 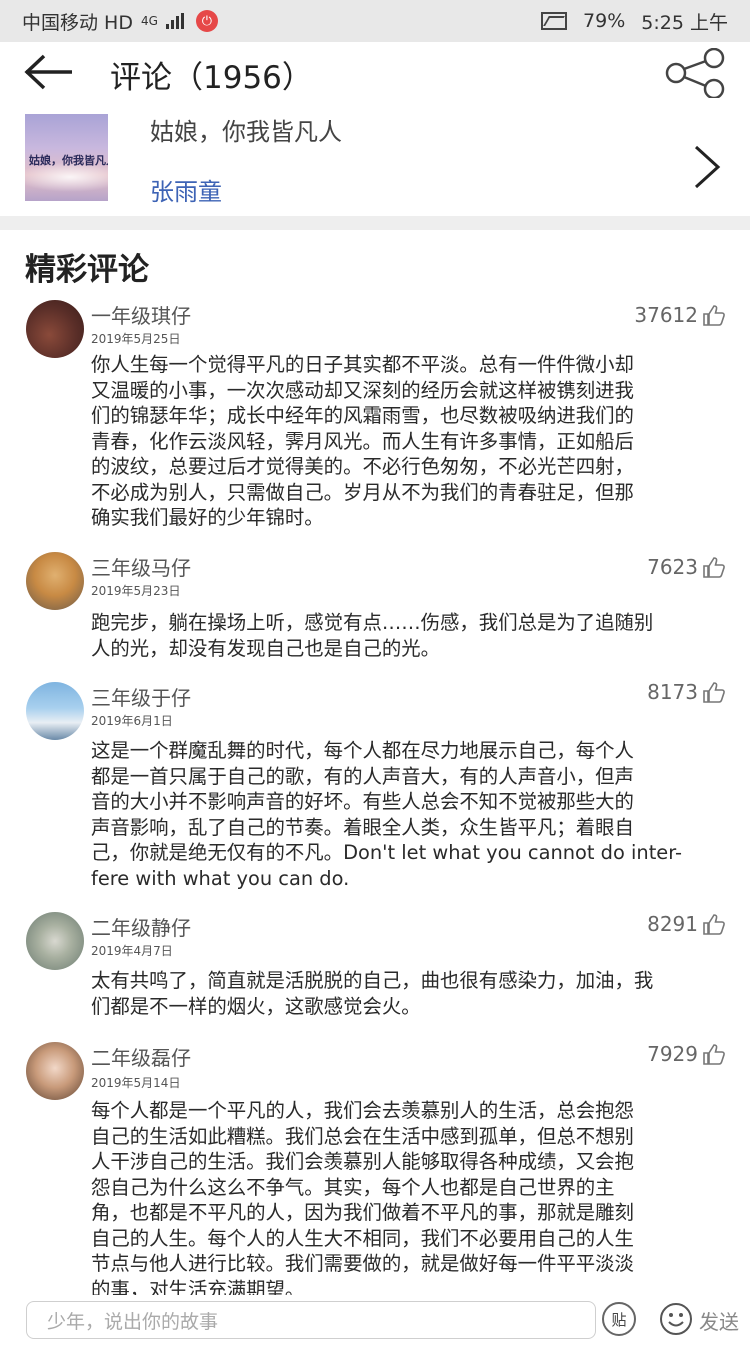 I want to click on emoji-icon, so click(x=676, y=1319).